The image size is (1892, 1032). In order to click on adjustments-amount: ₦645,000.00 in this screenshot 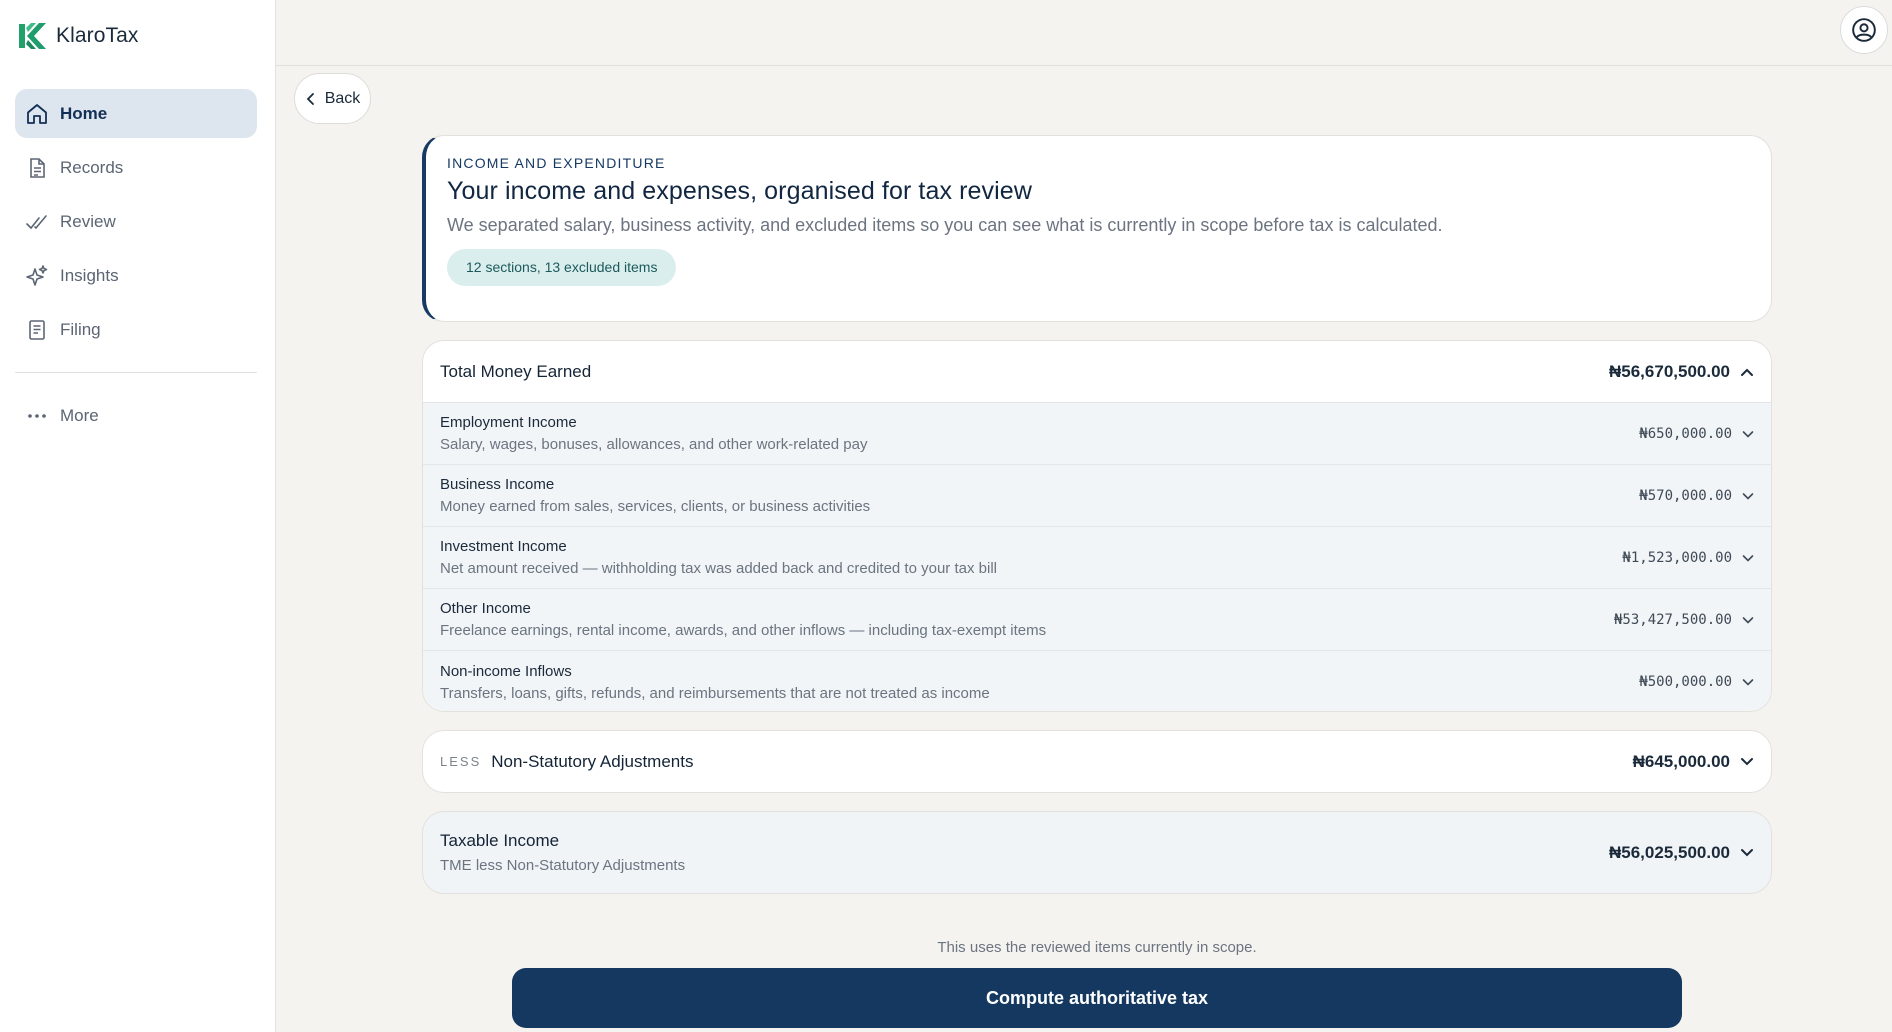, I will do `click(1693, 762)`.